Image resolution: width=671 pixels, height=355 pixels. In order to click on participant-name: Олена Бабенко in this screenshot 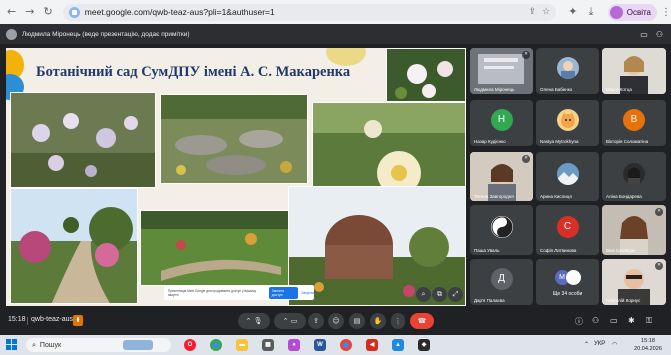, I will do `click(556, 89)`.